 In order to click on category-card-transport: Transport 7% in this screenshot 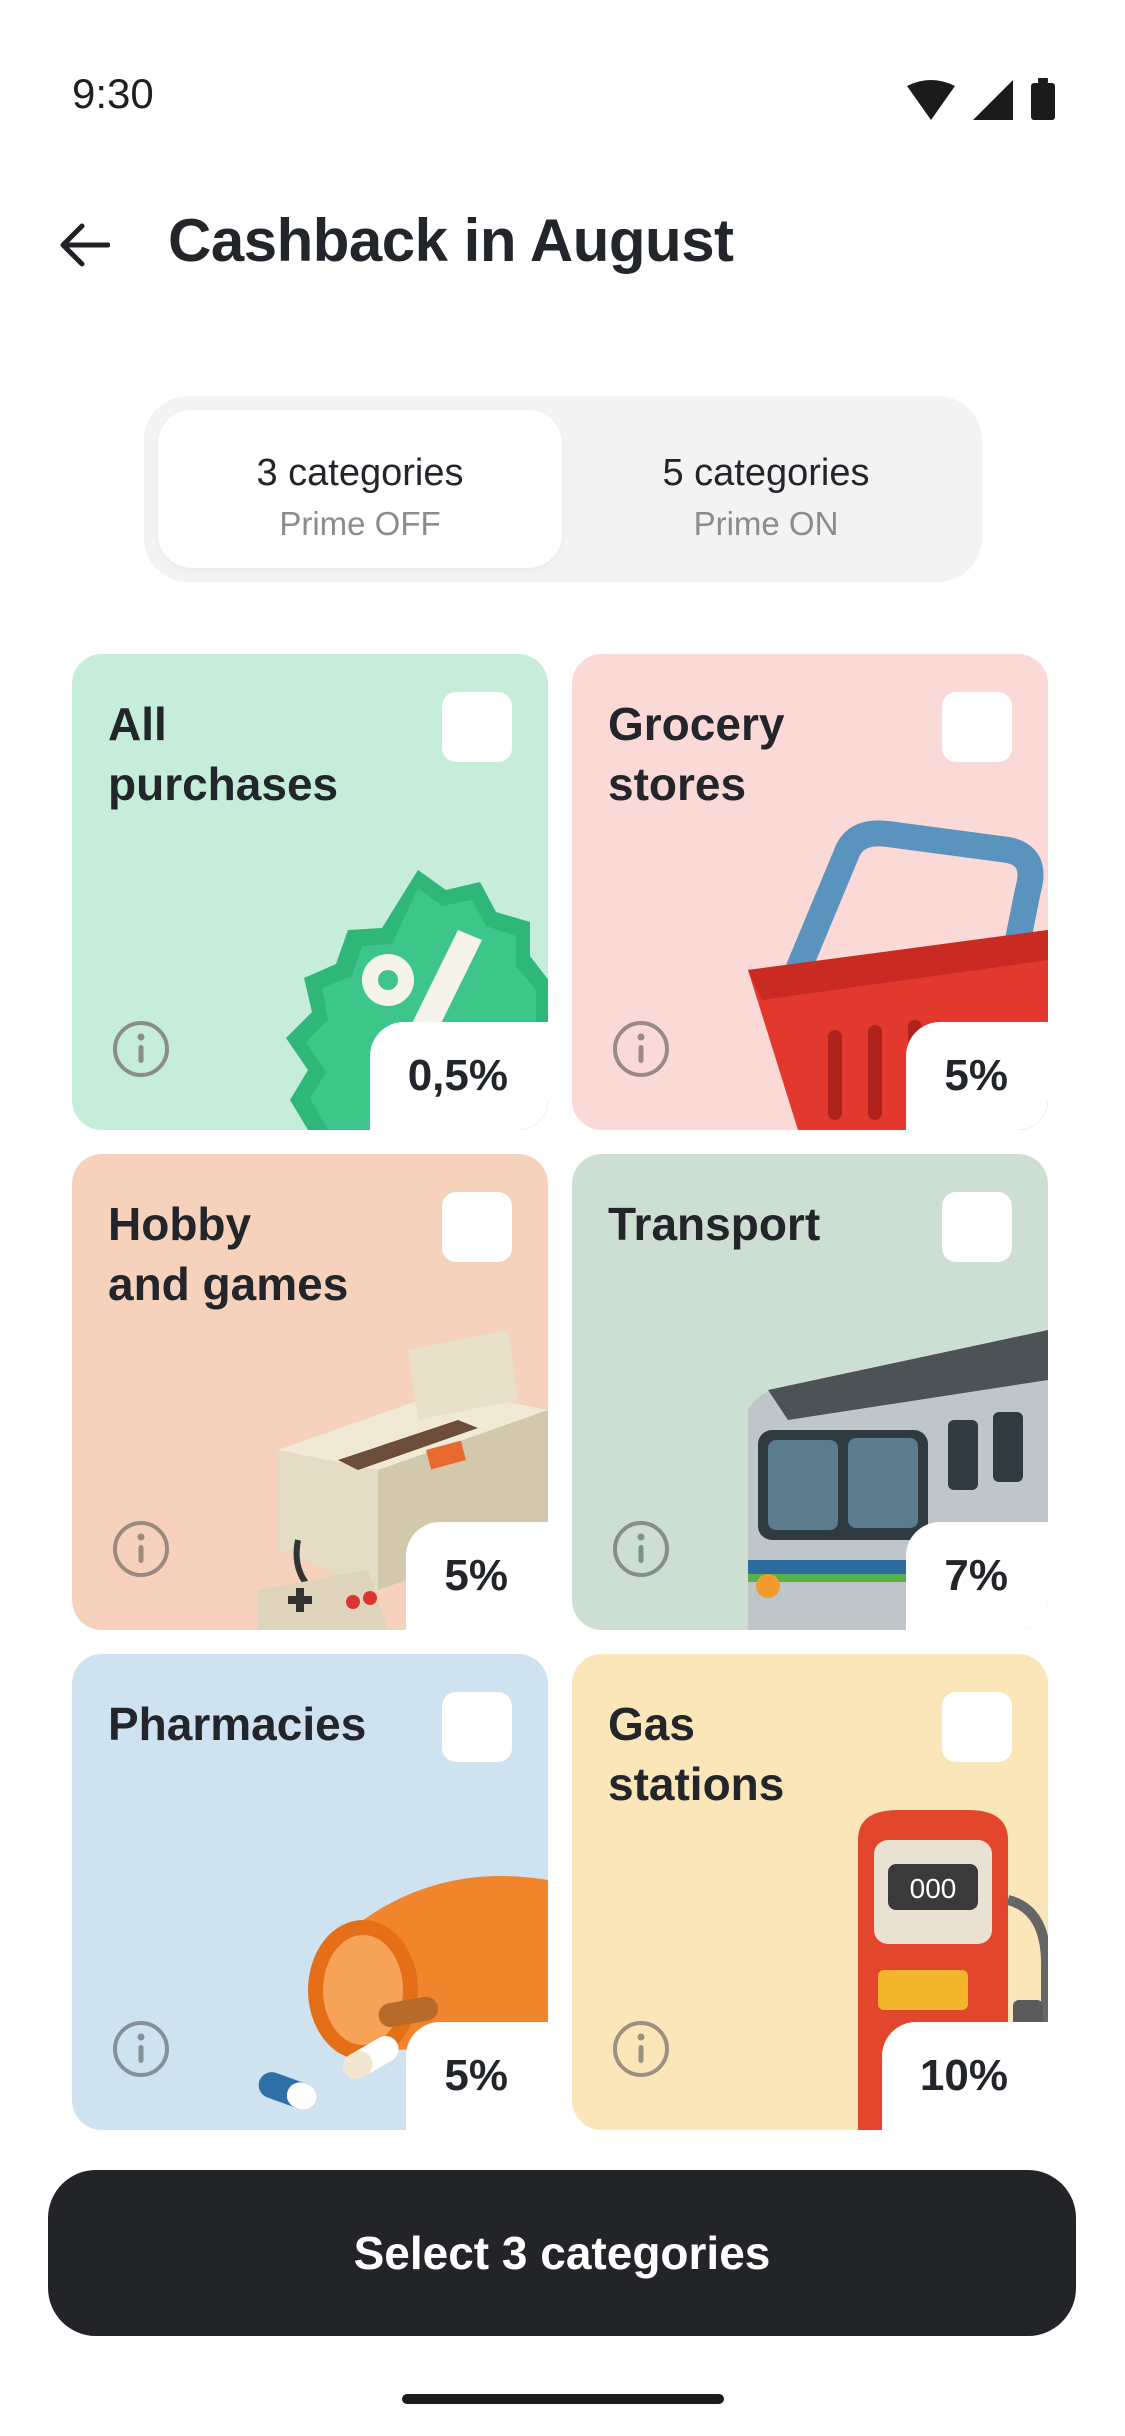, I will do `click(810, 1392)`.